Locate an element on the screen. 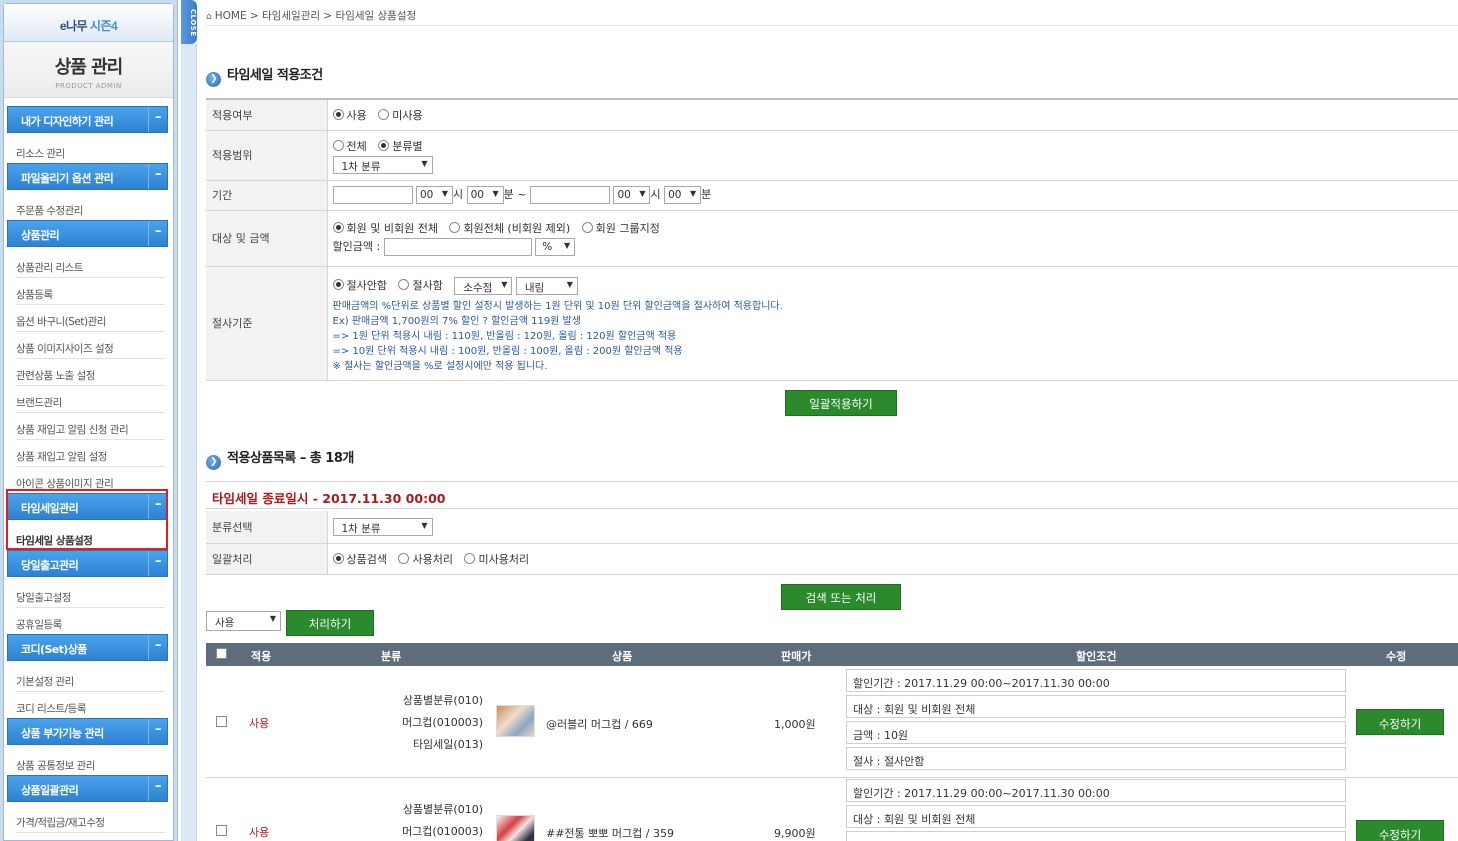  search-process-button: 검색 또는 처리 is located at coordinates (841, 597).